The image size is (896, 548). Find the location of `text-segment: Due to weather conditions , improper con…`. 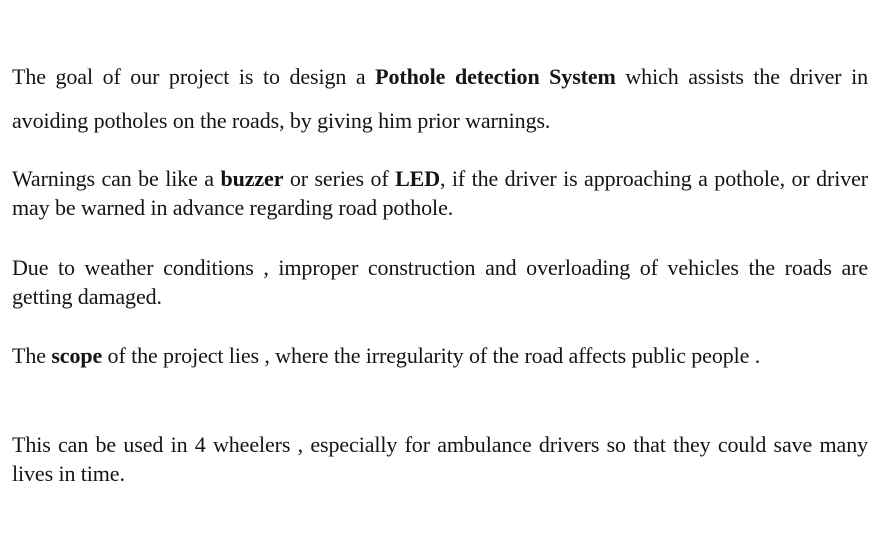

text-segment: Due to weather conditions , improper con… is located at coordinates (440, 282).